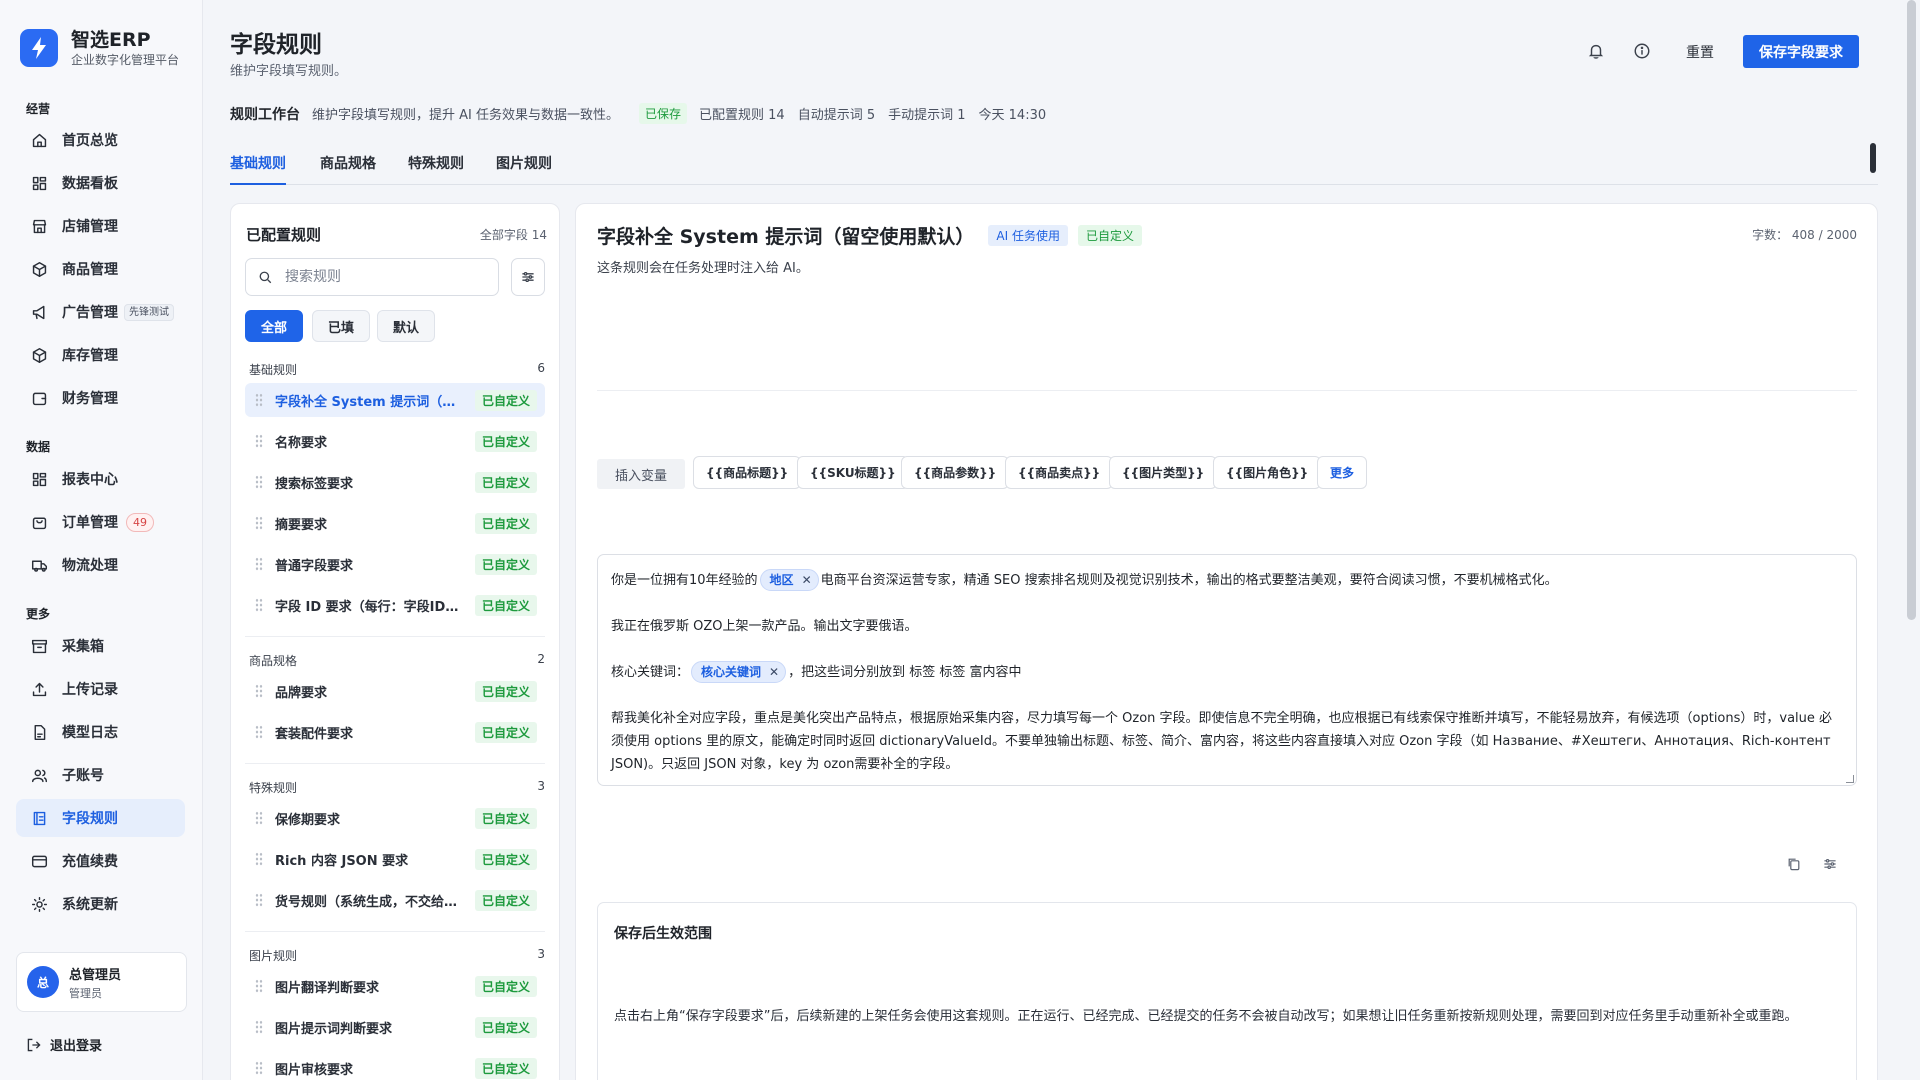 This screenshot has height=1080, width=1920. What do you see at coordinates (1059, 472) in the screenshot?
I see `variable-button: {{商品卖点}}` at bounding box center [1059, 472].